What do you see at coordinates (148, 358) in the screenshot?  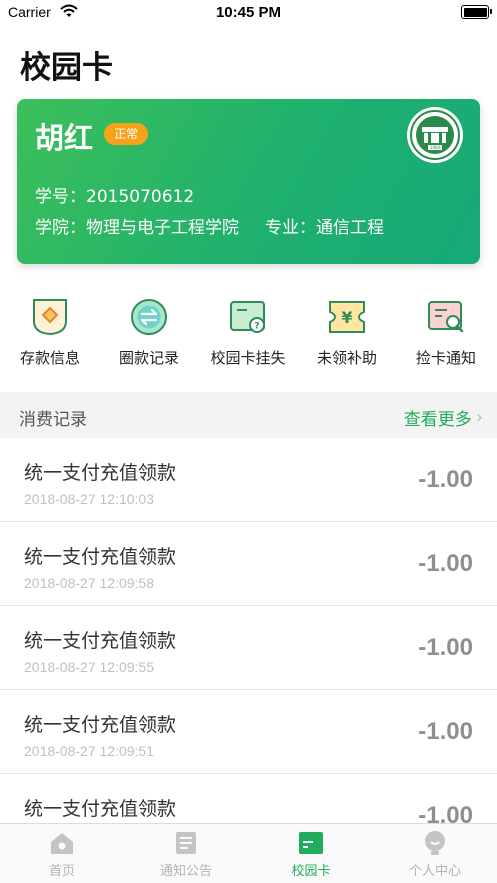 I see `quick-action-label: 圈款记录` at bounding box center [148, 358].